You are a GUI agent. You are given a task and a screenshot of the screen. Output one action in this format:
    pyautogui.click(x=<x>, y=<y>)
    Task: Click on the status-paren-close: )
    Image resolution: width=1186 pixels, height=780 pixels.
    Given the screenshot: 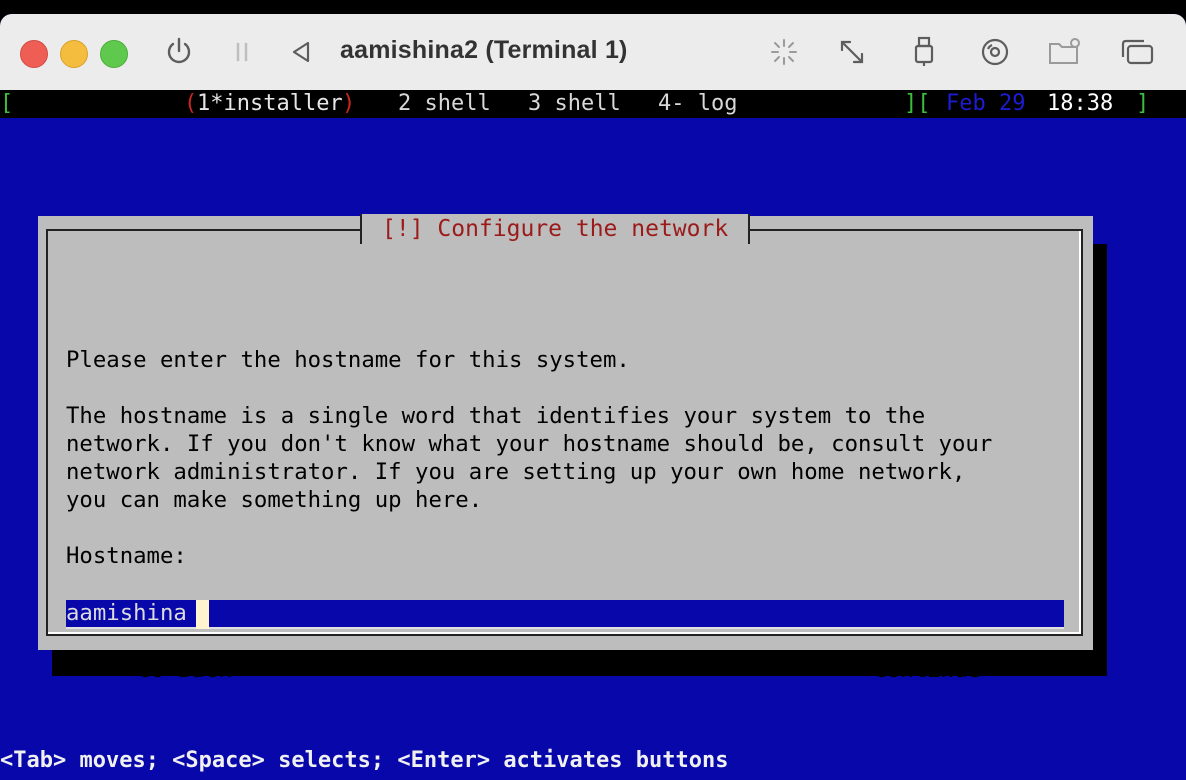 What is the action you would take?
    pyautogui.click(x=349, y=103)
    